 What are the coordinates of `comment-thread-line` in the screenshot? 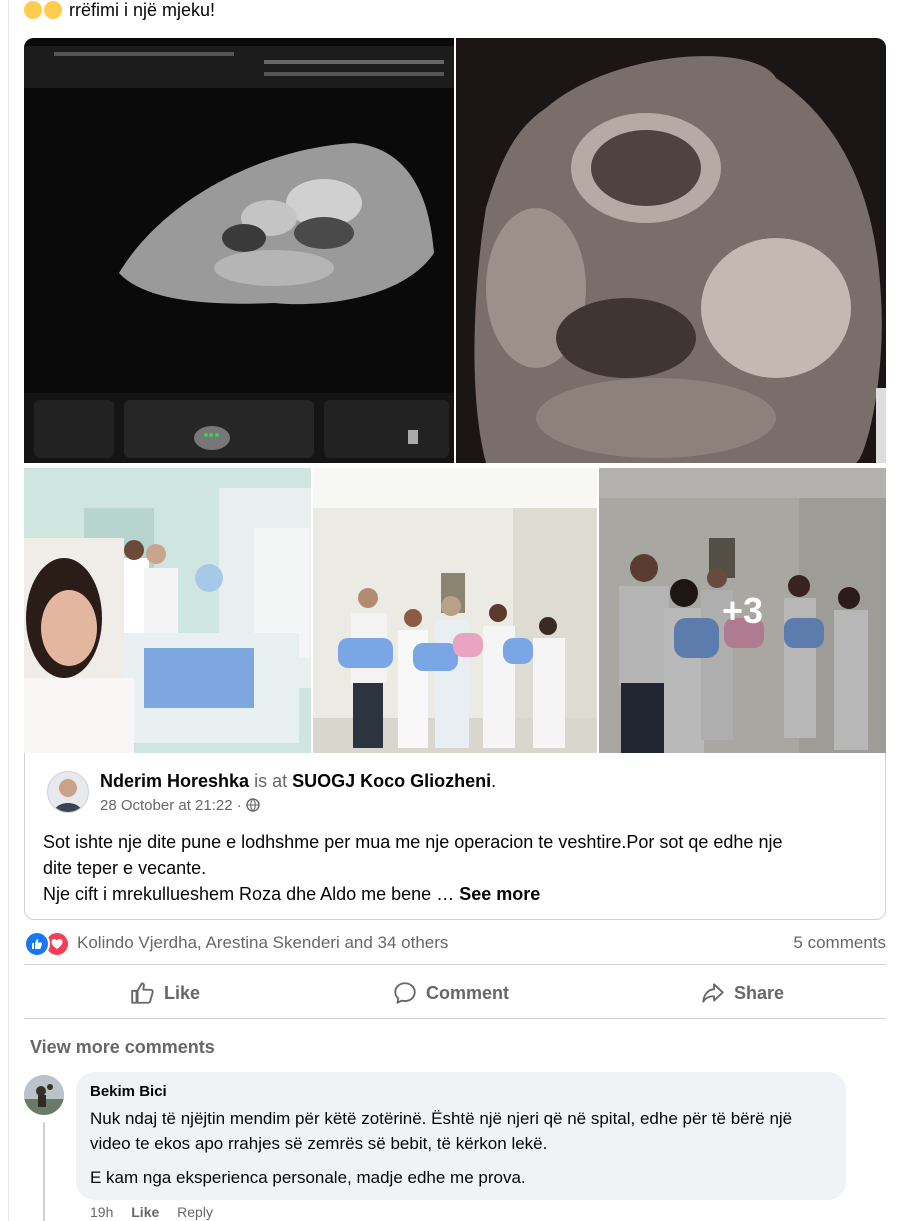 It's located at (44, 1171).